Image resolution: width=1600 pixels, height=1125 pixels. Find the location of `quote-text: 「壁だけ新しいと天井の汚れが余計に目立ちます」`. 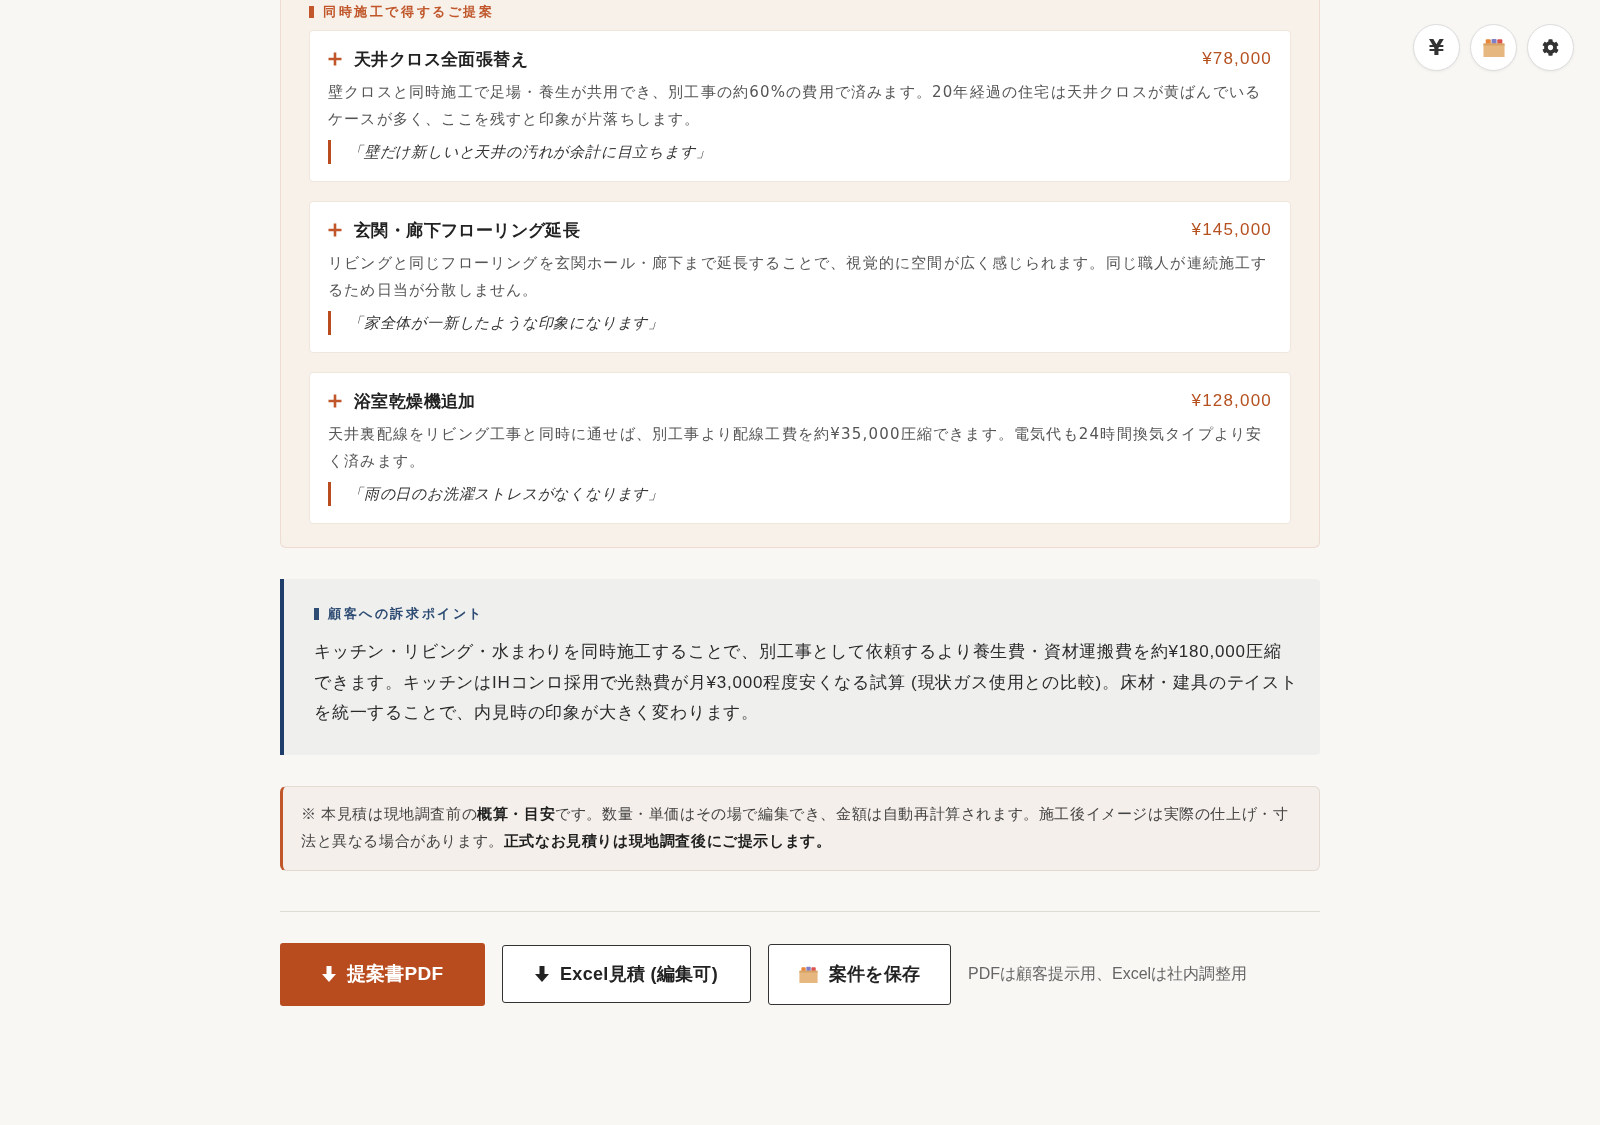

quote-text: 「壁だけ新しいと天井の汚れが余計に目立ちます」 is located at coordinates (520, 152).